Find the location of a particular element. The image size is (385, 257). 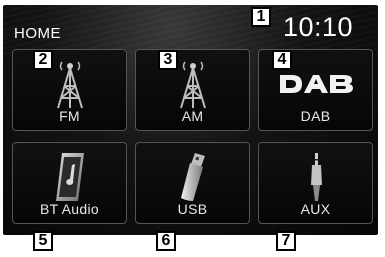

am-source-button: AM is located at coordinates (192, 90).